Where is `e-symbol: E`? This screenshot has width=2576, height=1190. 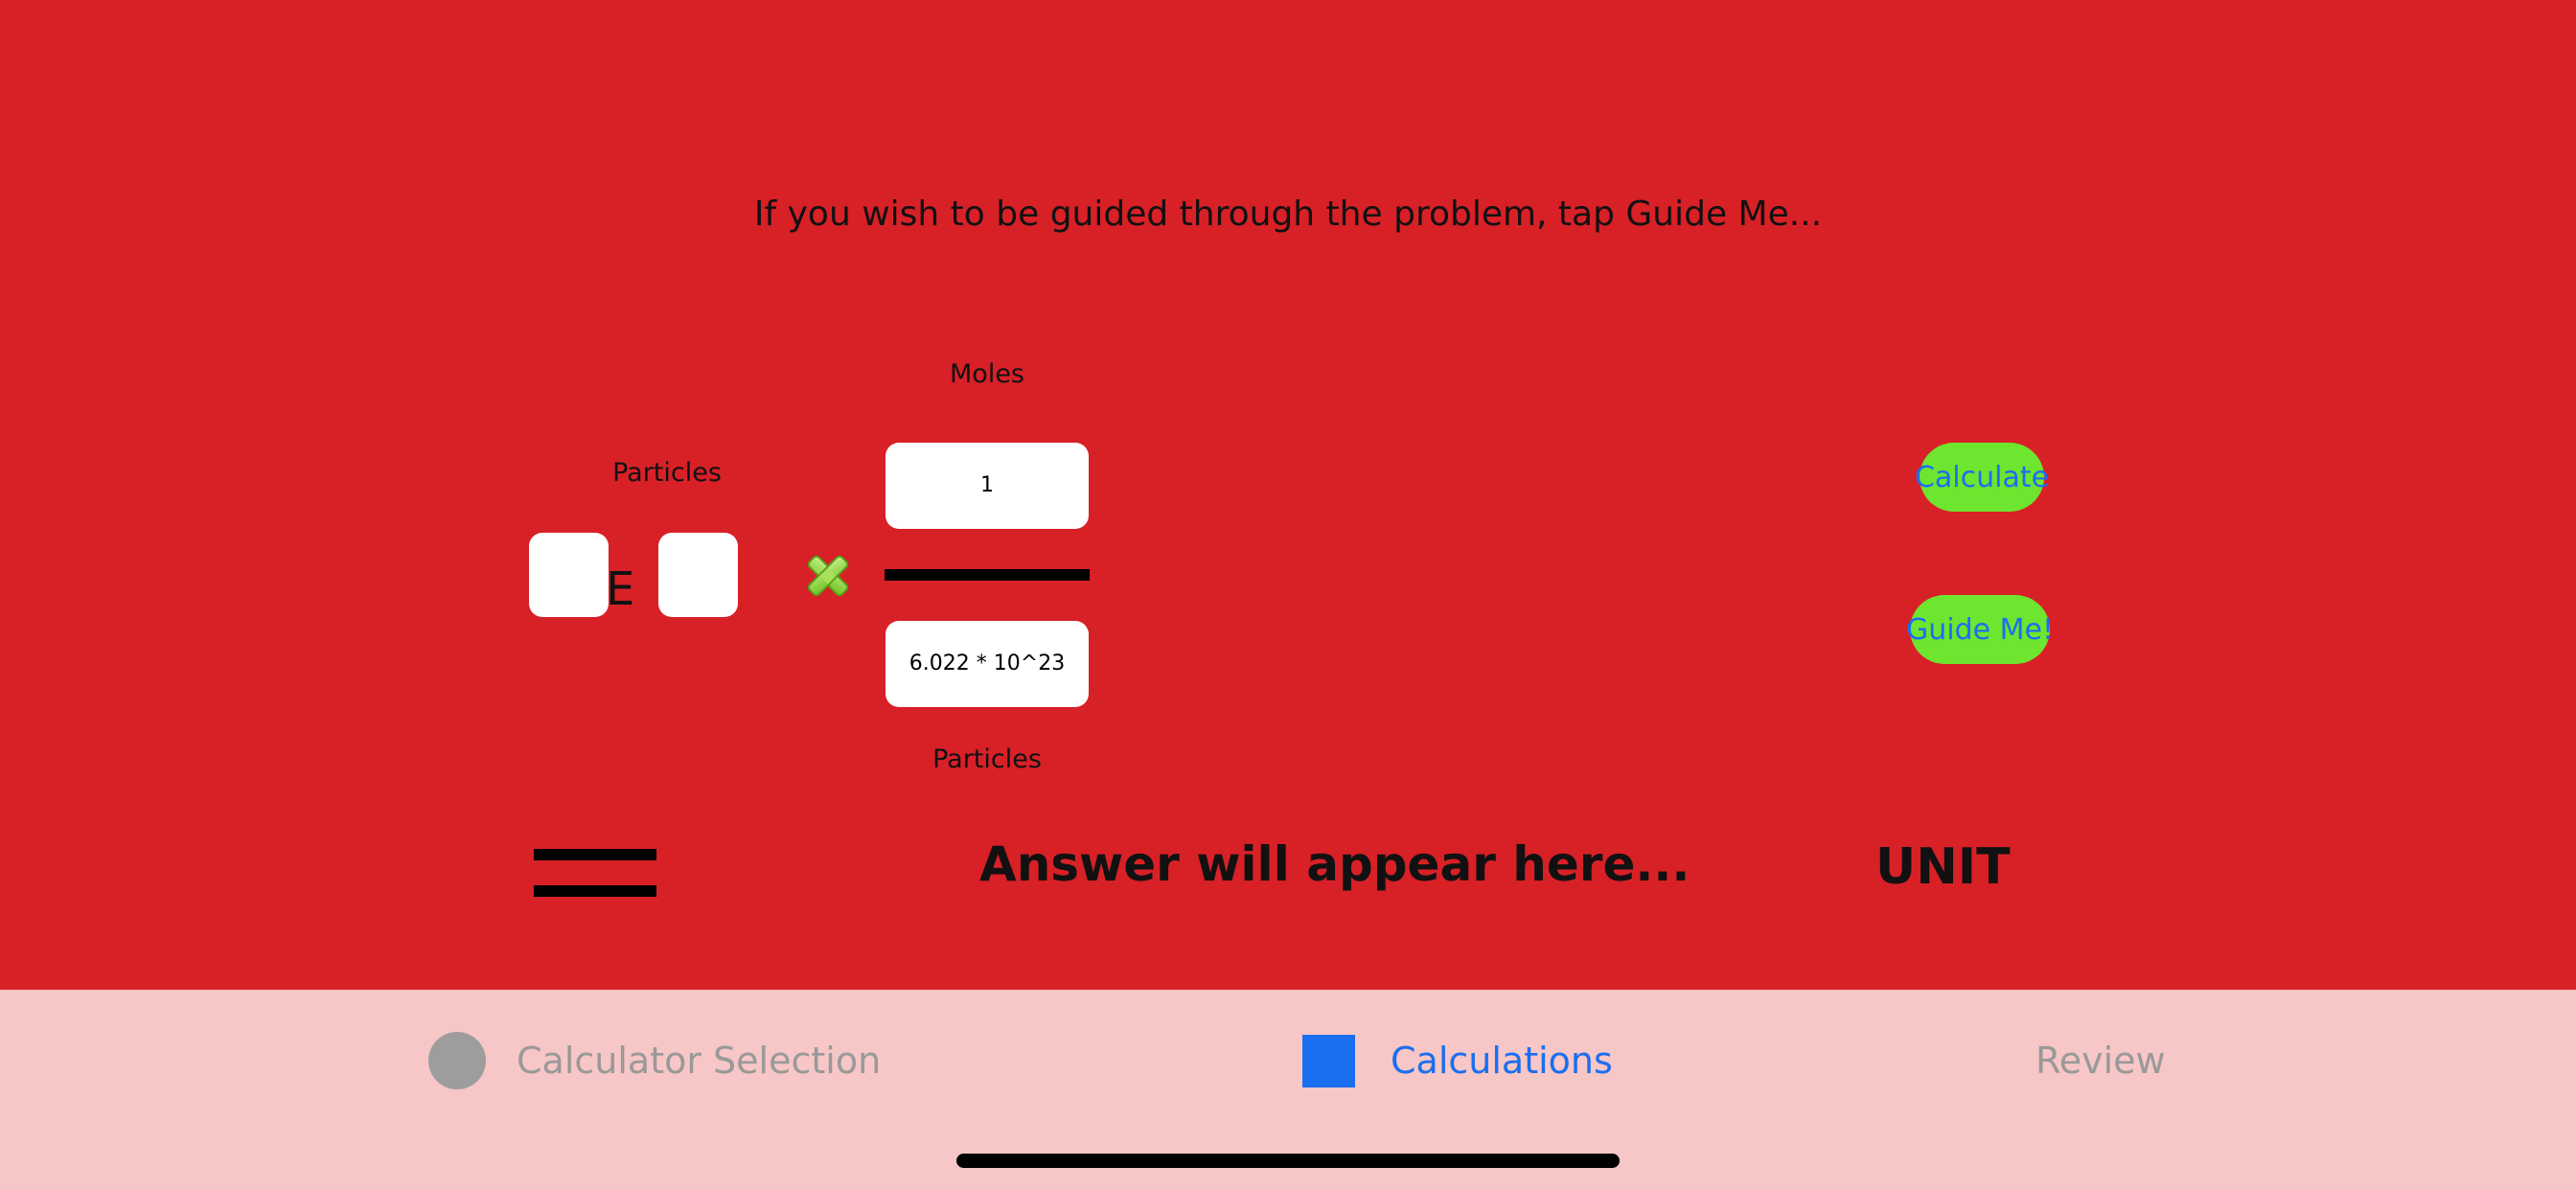 e-symbol: E is located at coordinates (620, 589).